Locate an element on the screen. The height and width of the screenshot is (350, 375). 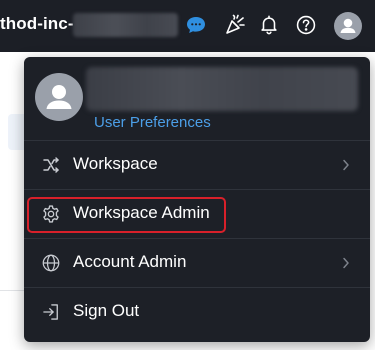
user-preferences-link: User Preferences is located at coordinates (152, 122).